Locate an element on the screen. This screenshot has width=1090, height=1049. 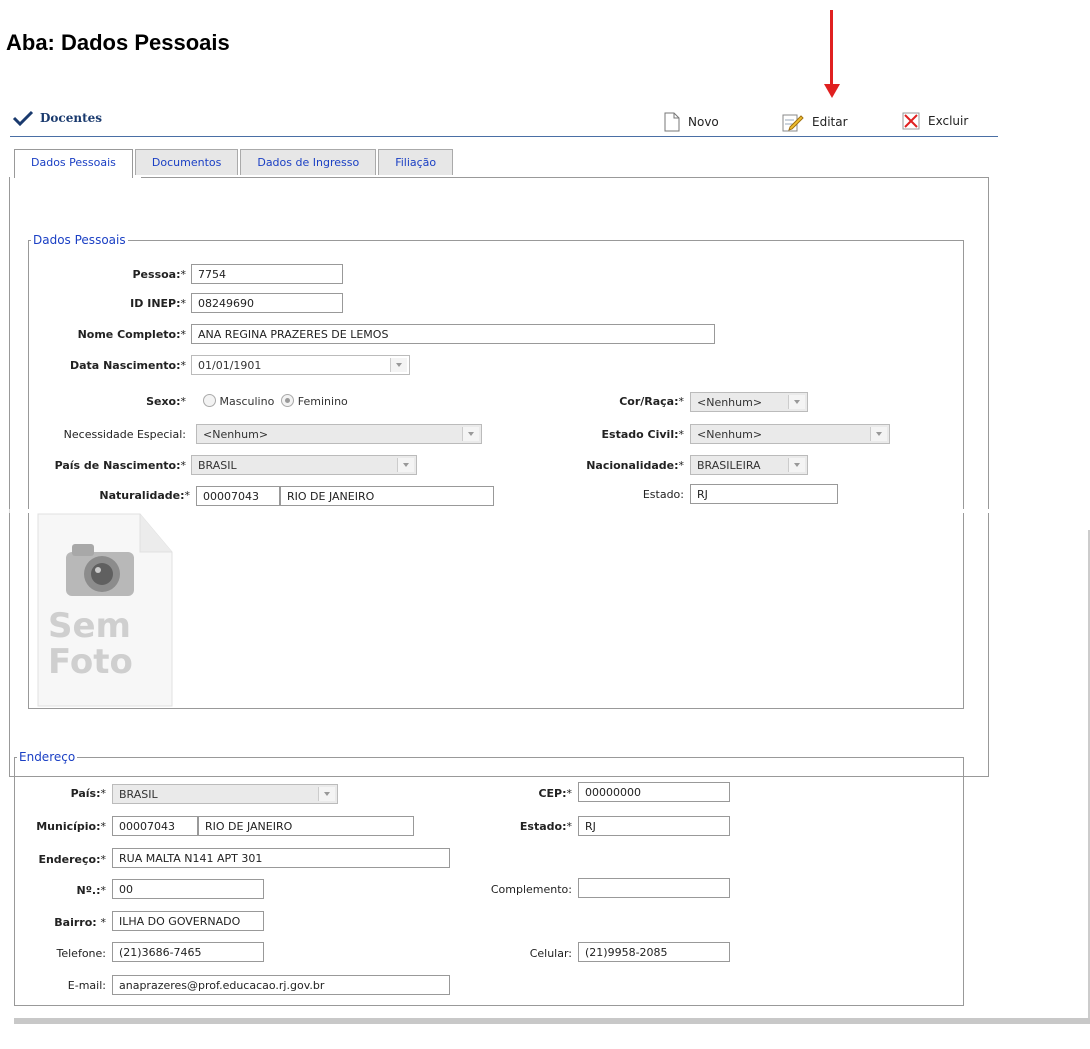
module-title: Docentes is located at coordinates (57, 118).